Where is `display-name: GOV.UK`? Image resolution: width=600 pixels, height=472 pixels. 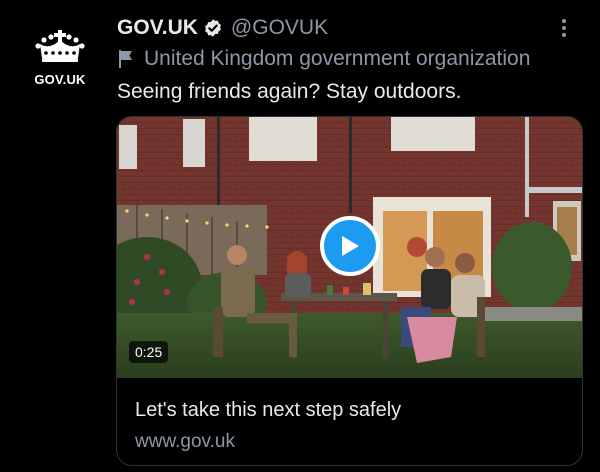
display-name: GOV.UK is located at coordinates (157, 28).